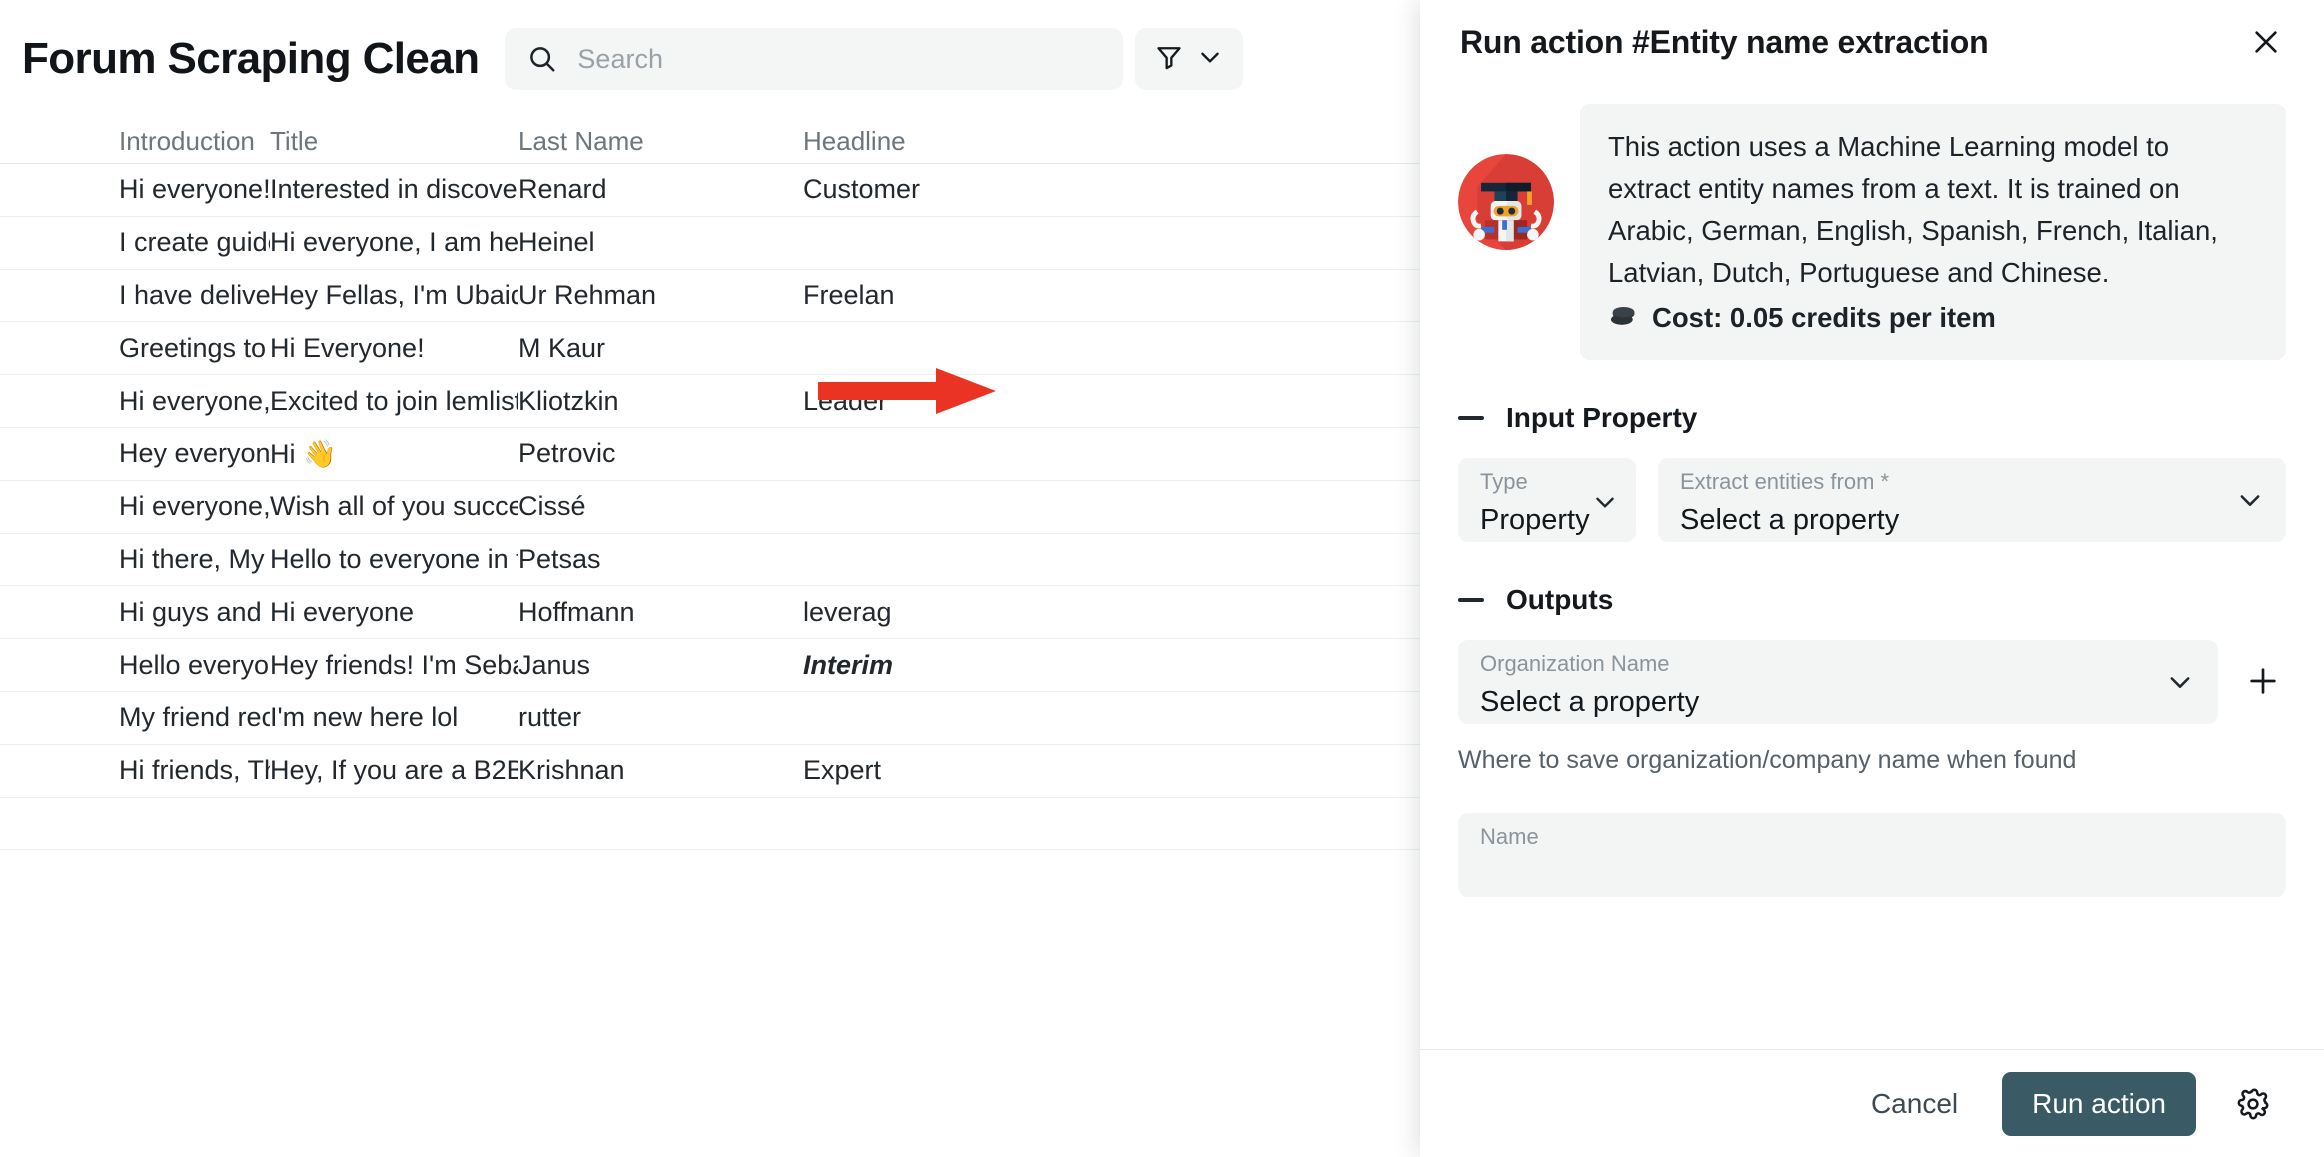 Image resolution: width=2324 pixels, height=1157 pixels. Describe the element at coordinates (660, 559) in the screenshot. I see `cell-last-name: Petsas` at that location.